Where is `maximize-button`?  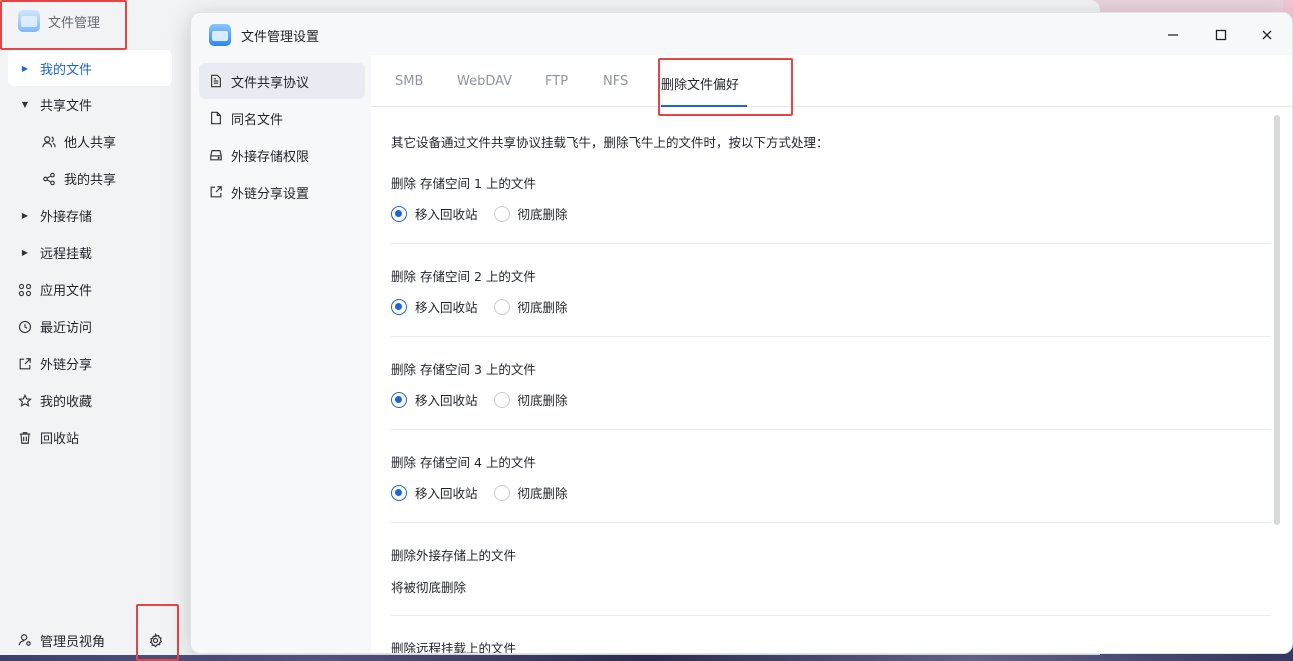
maximize-button is located at coordinates (1221, 35).